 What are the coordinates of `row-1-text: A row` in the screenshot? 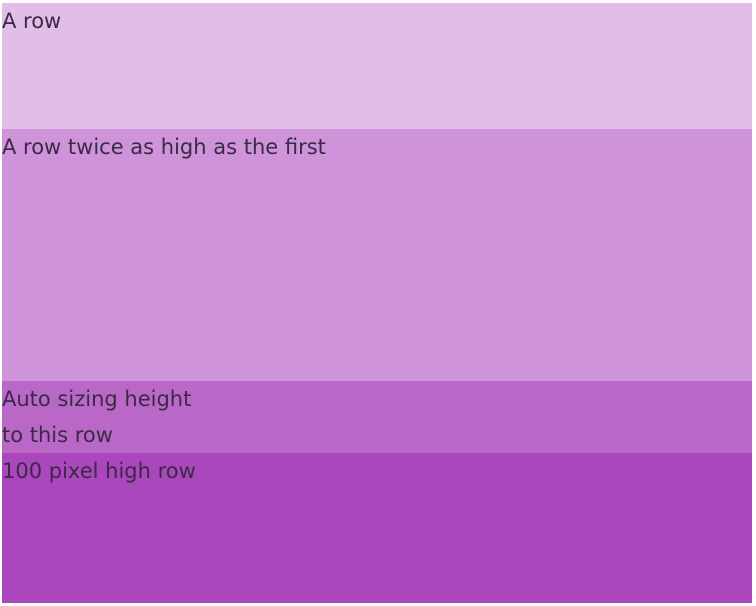 It's located at (32, 21).